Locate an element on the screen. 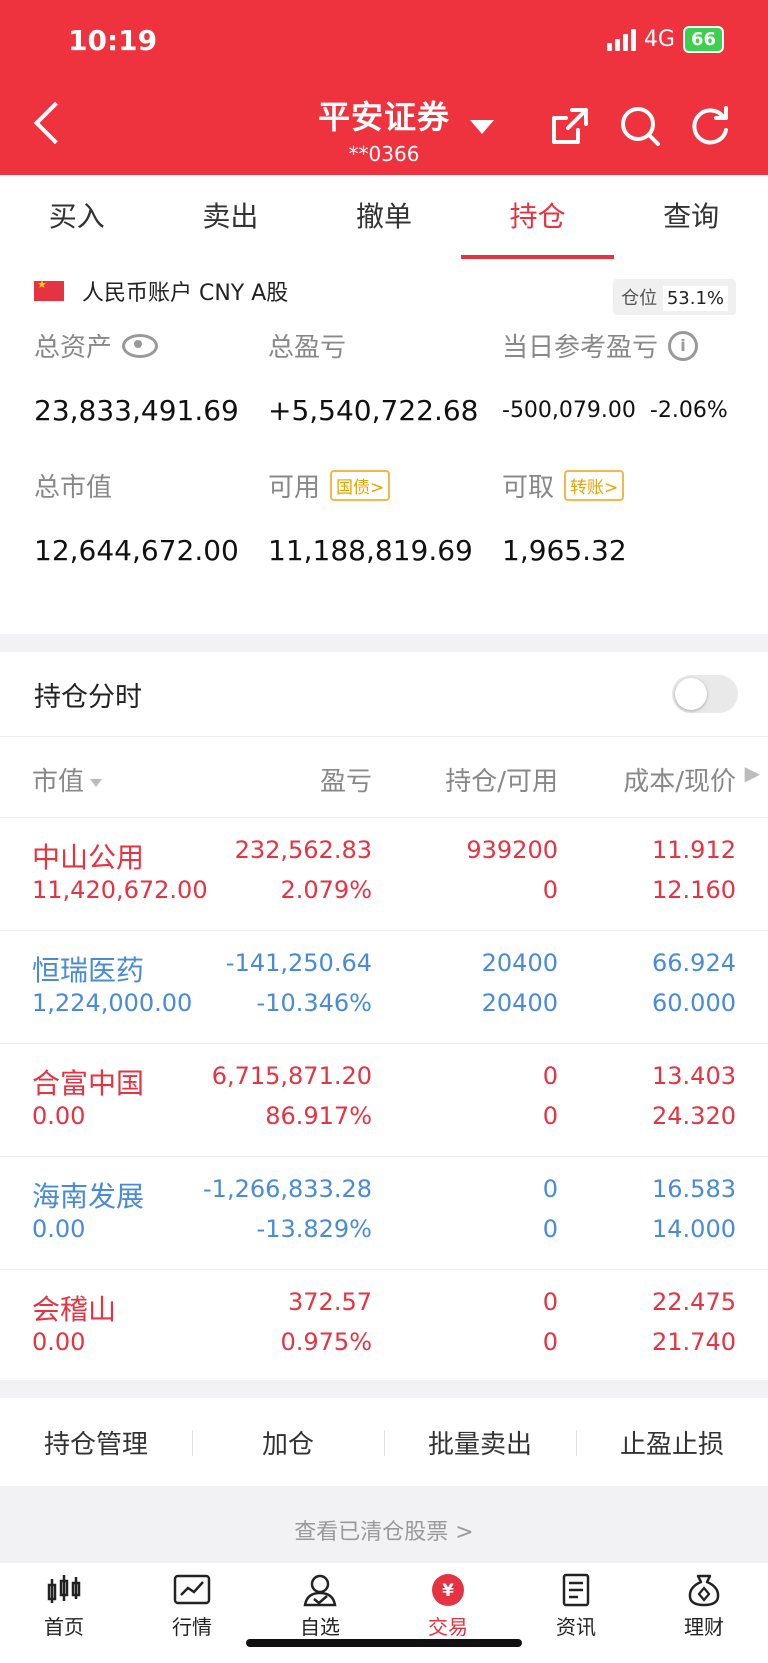 This screenshot has height=1663, width=768. stock-name: 合富中国 is located at coordinates (88, 1083).